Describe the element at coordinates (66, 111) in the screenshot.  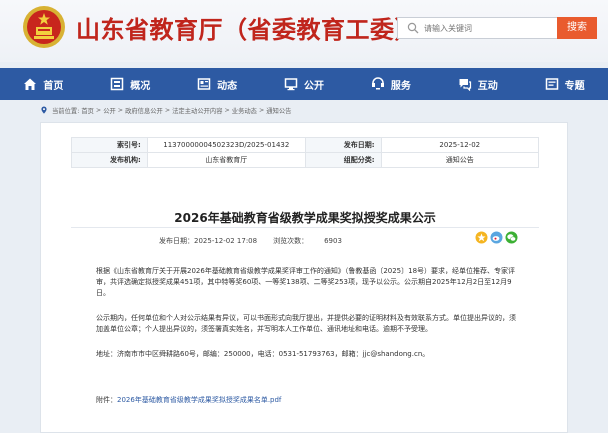
I see `breadcrumb-prefix: 当前位置:` at that location.